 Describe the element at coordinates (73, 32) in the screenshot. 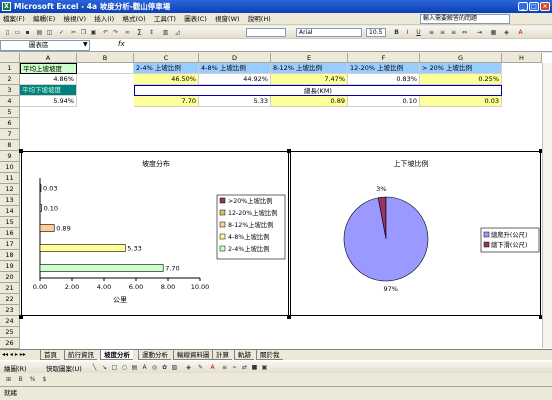

I see `cut-icon: ✂` at that location.